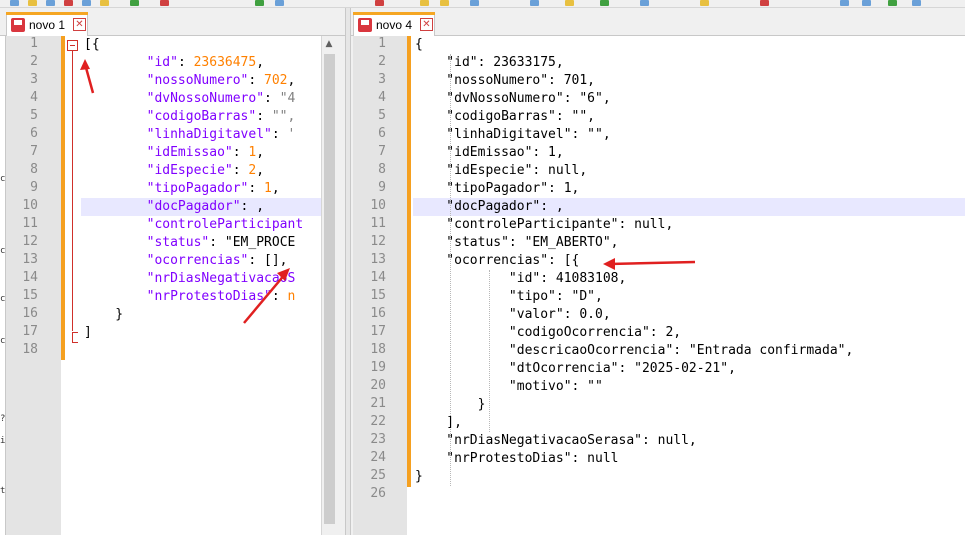  I want to click on code-token: "nossoNumero", so click(197, 80).